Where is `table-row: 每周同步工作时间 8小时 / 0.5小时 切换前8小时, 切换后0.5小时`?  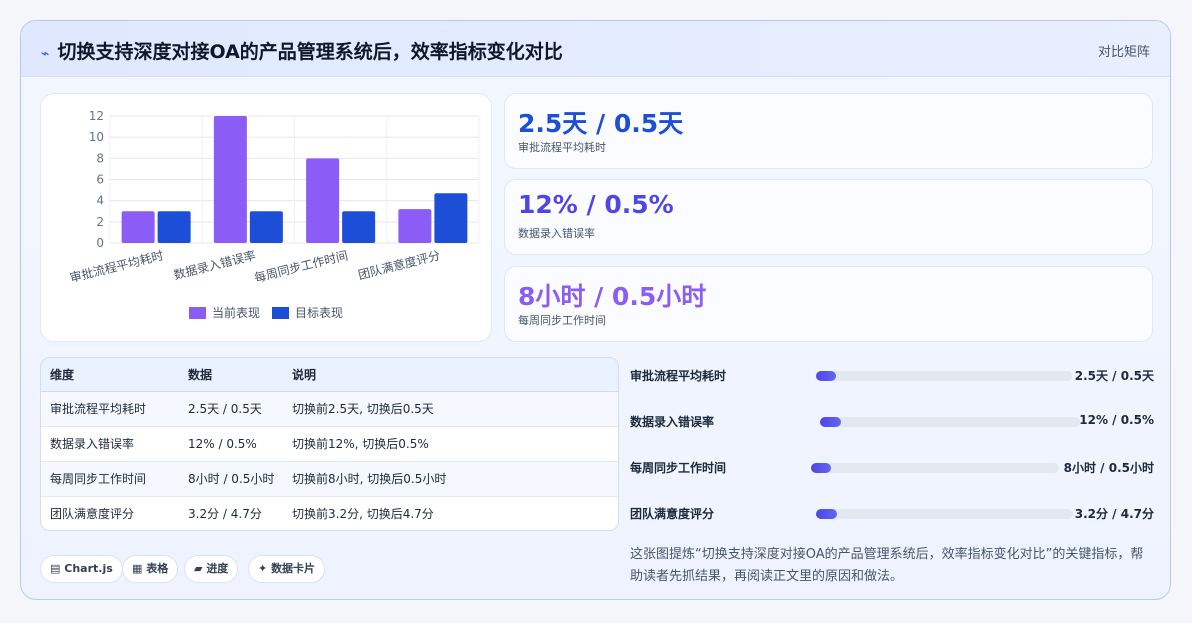
table-row: 每周同步工作时间 8小时 / 0.5小时 切换前8小时, 切换后0.5小时 is located at coordinates (329, 478).